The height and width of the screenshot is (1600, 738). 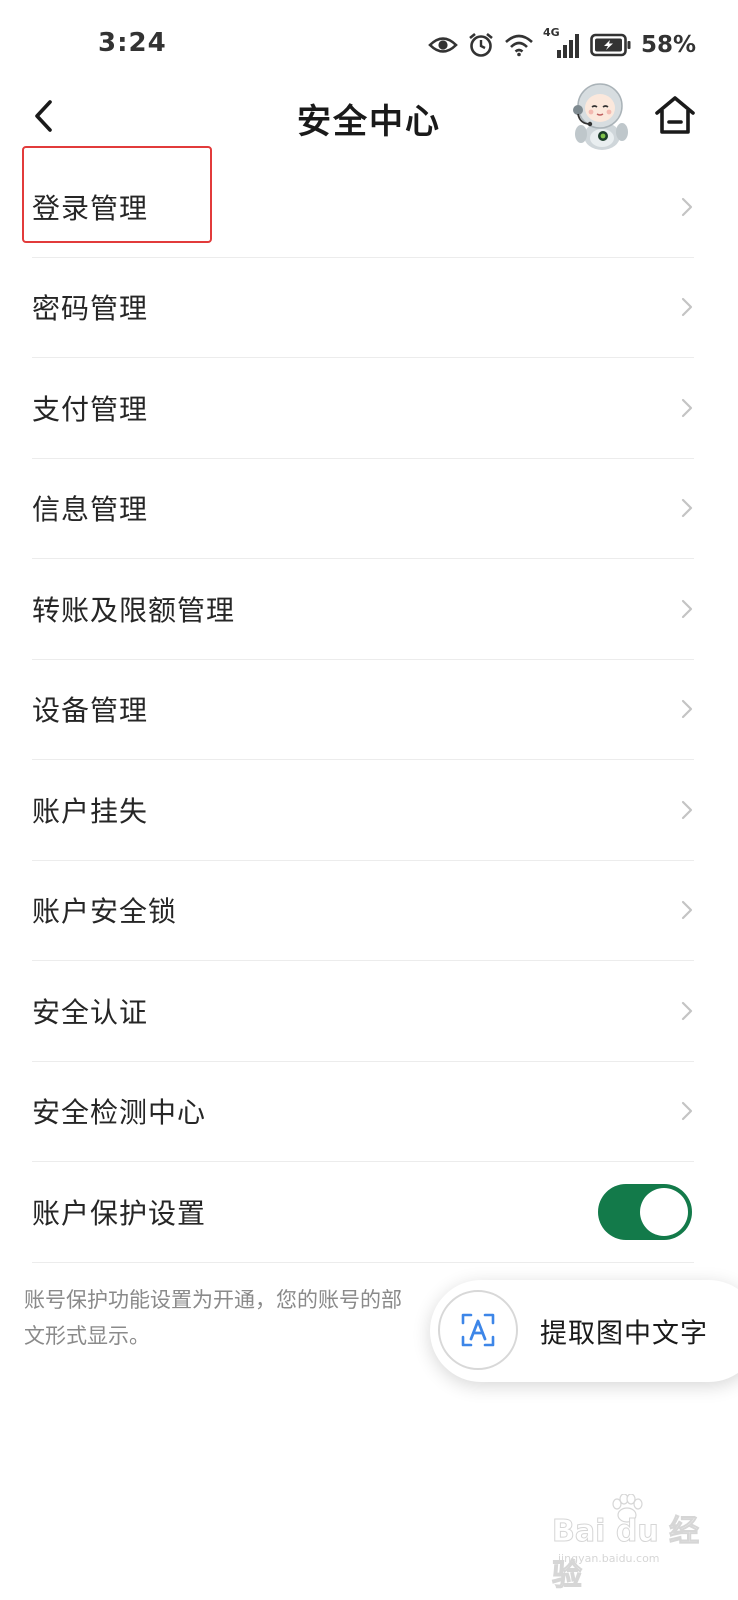 What do you see at coordinates (443, 45) in the screenshot?
I see `eye-icon` at bounding box center [443, 45].